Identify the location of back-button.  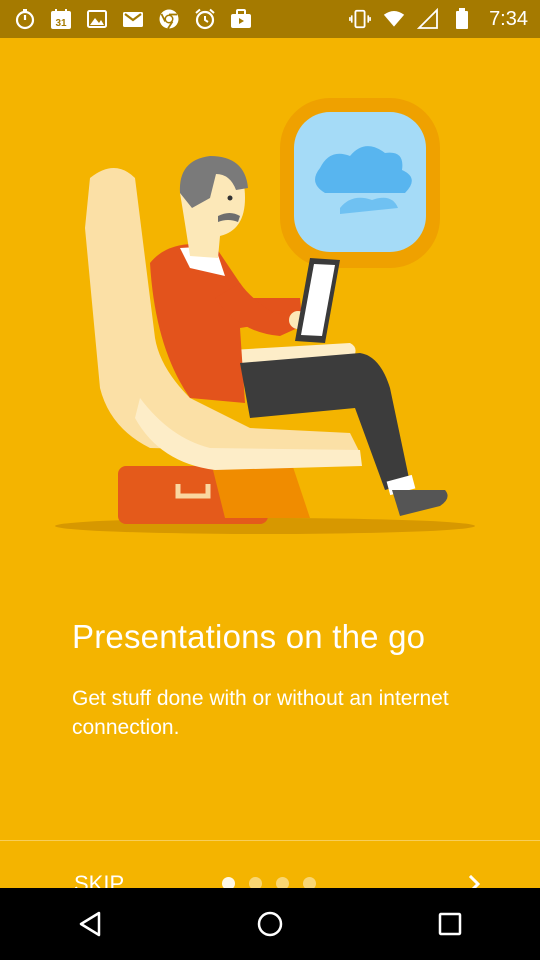
(90, 924).